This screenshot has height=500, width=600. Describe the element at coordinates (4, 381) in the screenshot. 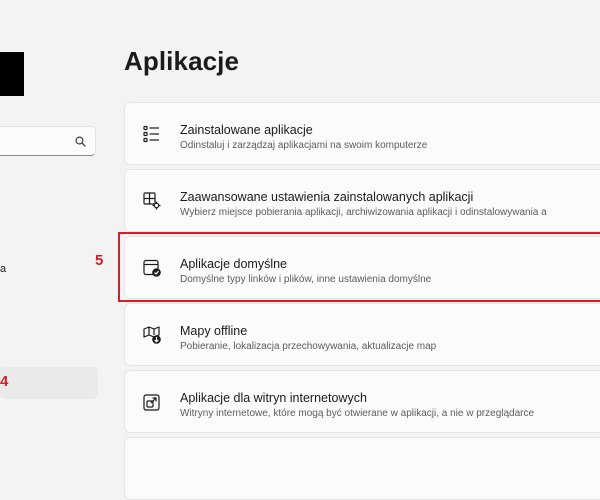

I see `annotation-step-4: 4` at that location.